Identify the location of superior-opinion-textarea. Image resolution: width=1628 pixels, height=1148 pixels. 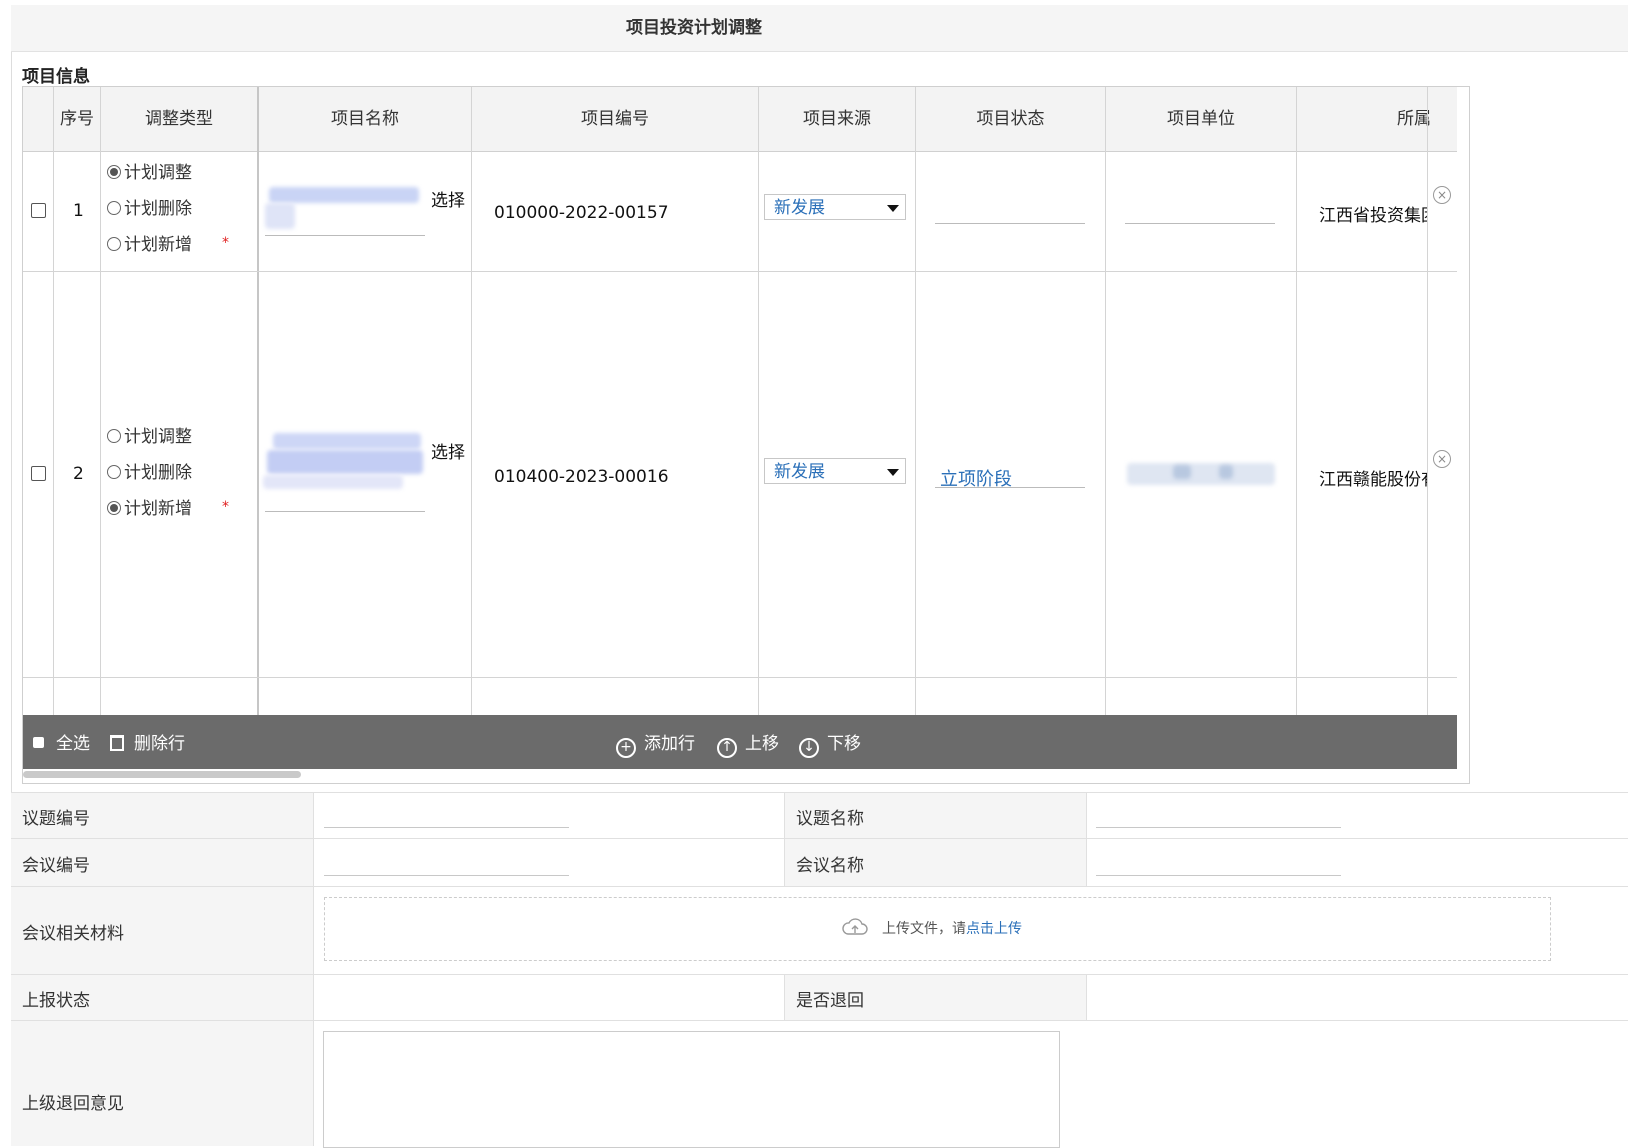
(691, 1089).